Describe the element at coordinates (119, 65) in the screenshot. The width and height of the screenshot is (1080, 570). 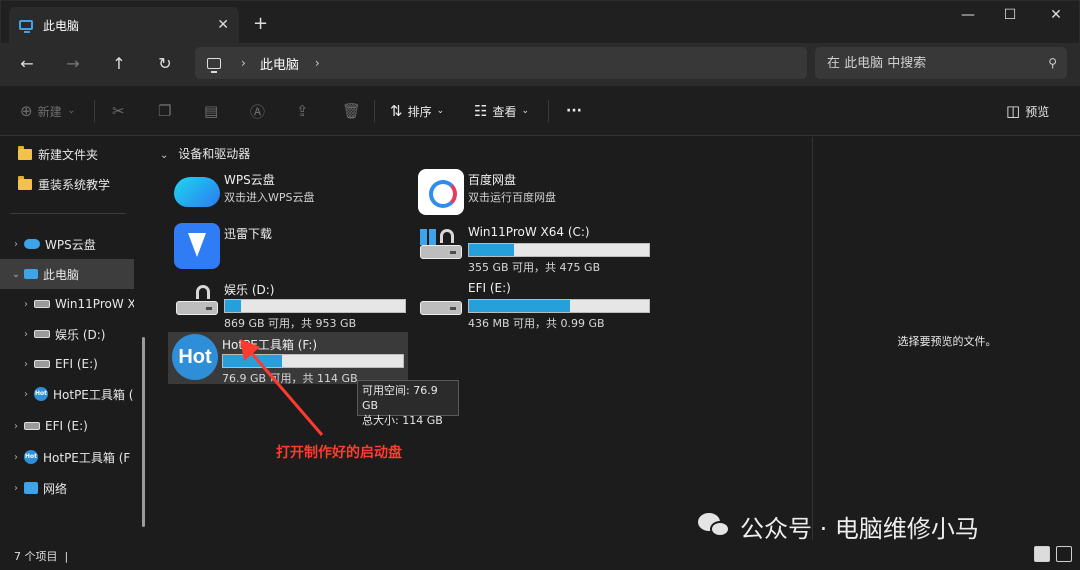
I see `up-button: ↑` at that location.